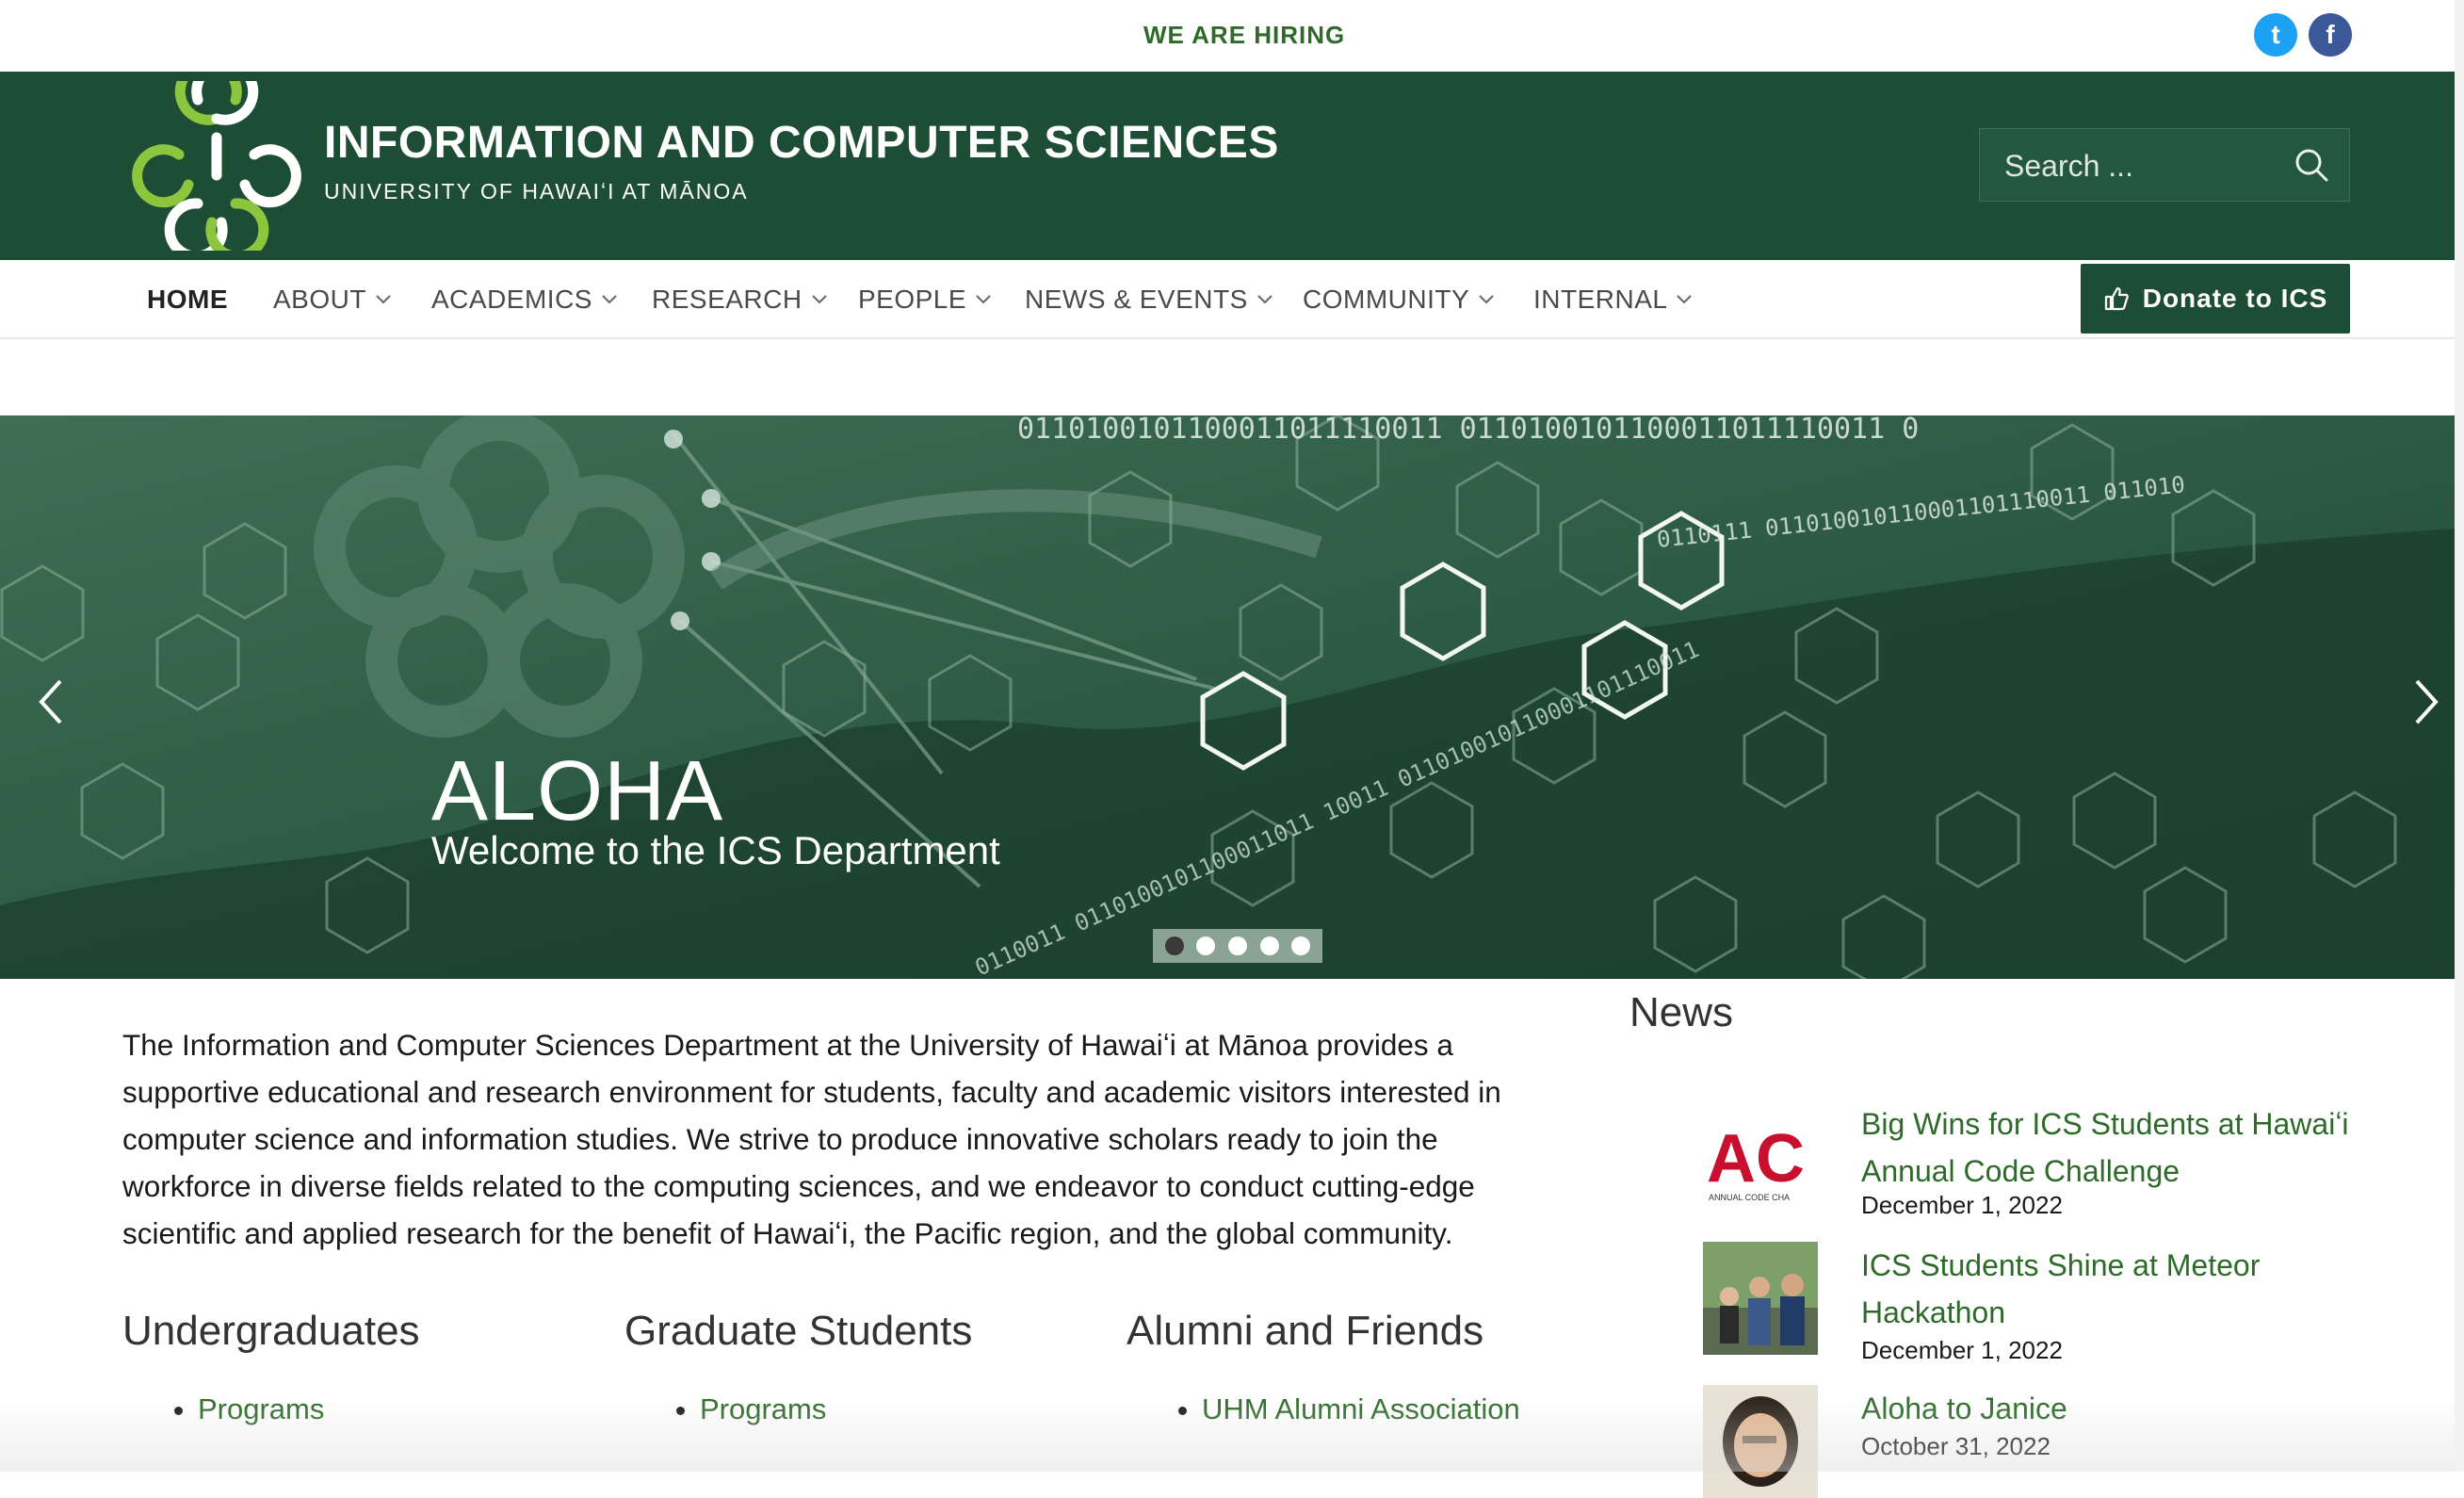  Describe the element at coordinates (727, 299) in the screenshot. I see `nav-research-label: RESEARCH` at that location.